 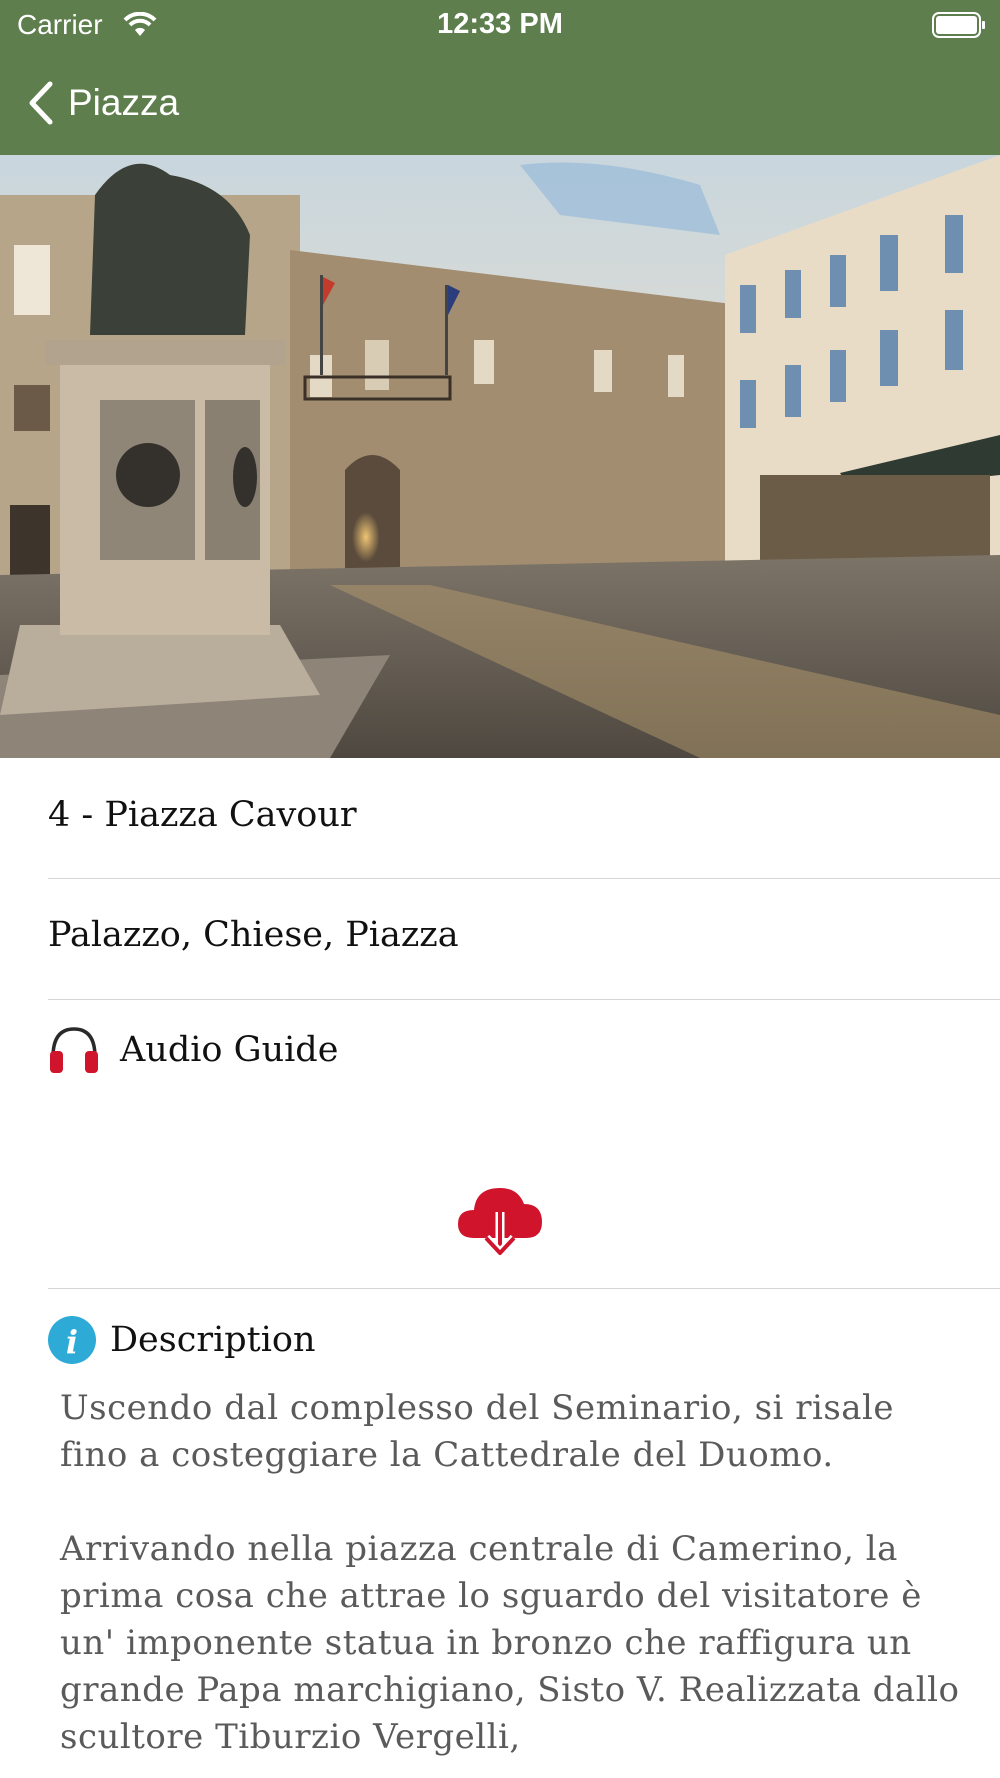 I want to click on cloud-download-icon, so click(x=500, y=1223).